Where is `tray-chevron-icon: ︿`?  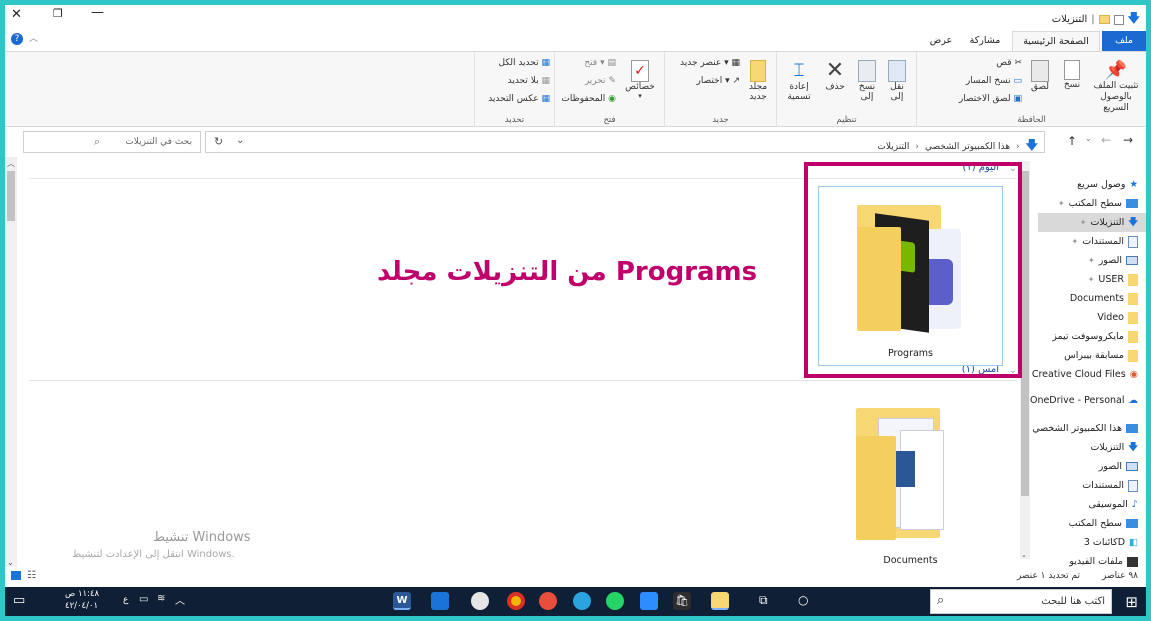 tray-chevron-icon: ︿ is located at coordinates (180, 599).